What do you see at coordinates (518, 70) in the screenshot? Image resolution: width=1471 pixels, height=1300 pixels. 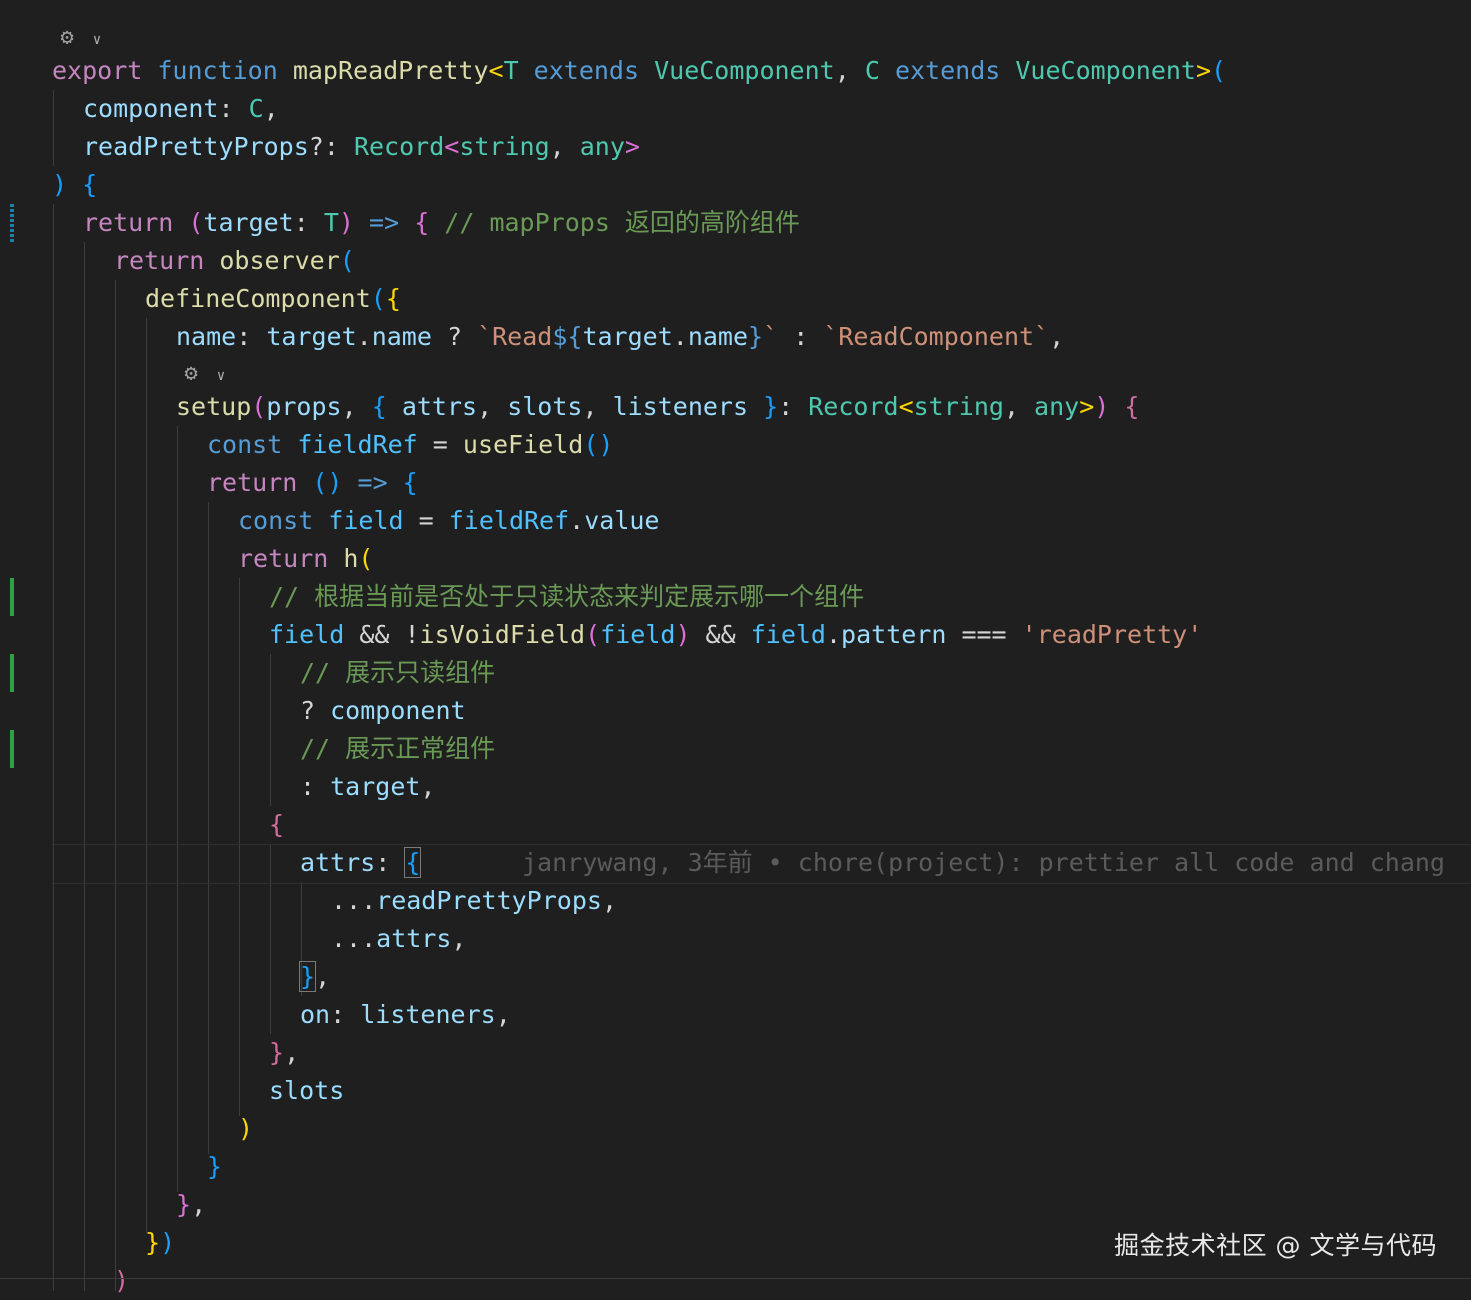 I see `code-token: T` at bounding box center [518, 70].